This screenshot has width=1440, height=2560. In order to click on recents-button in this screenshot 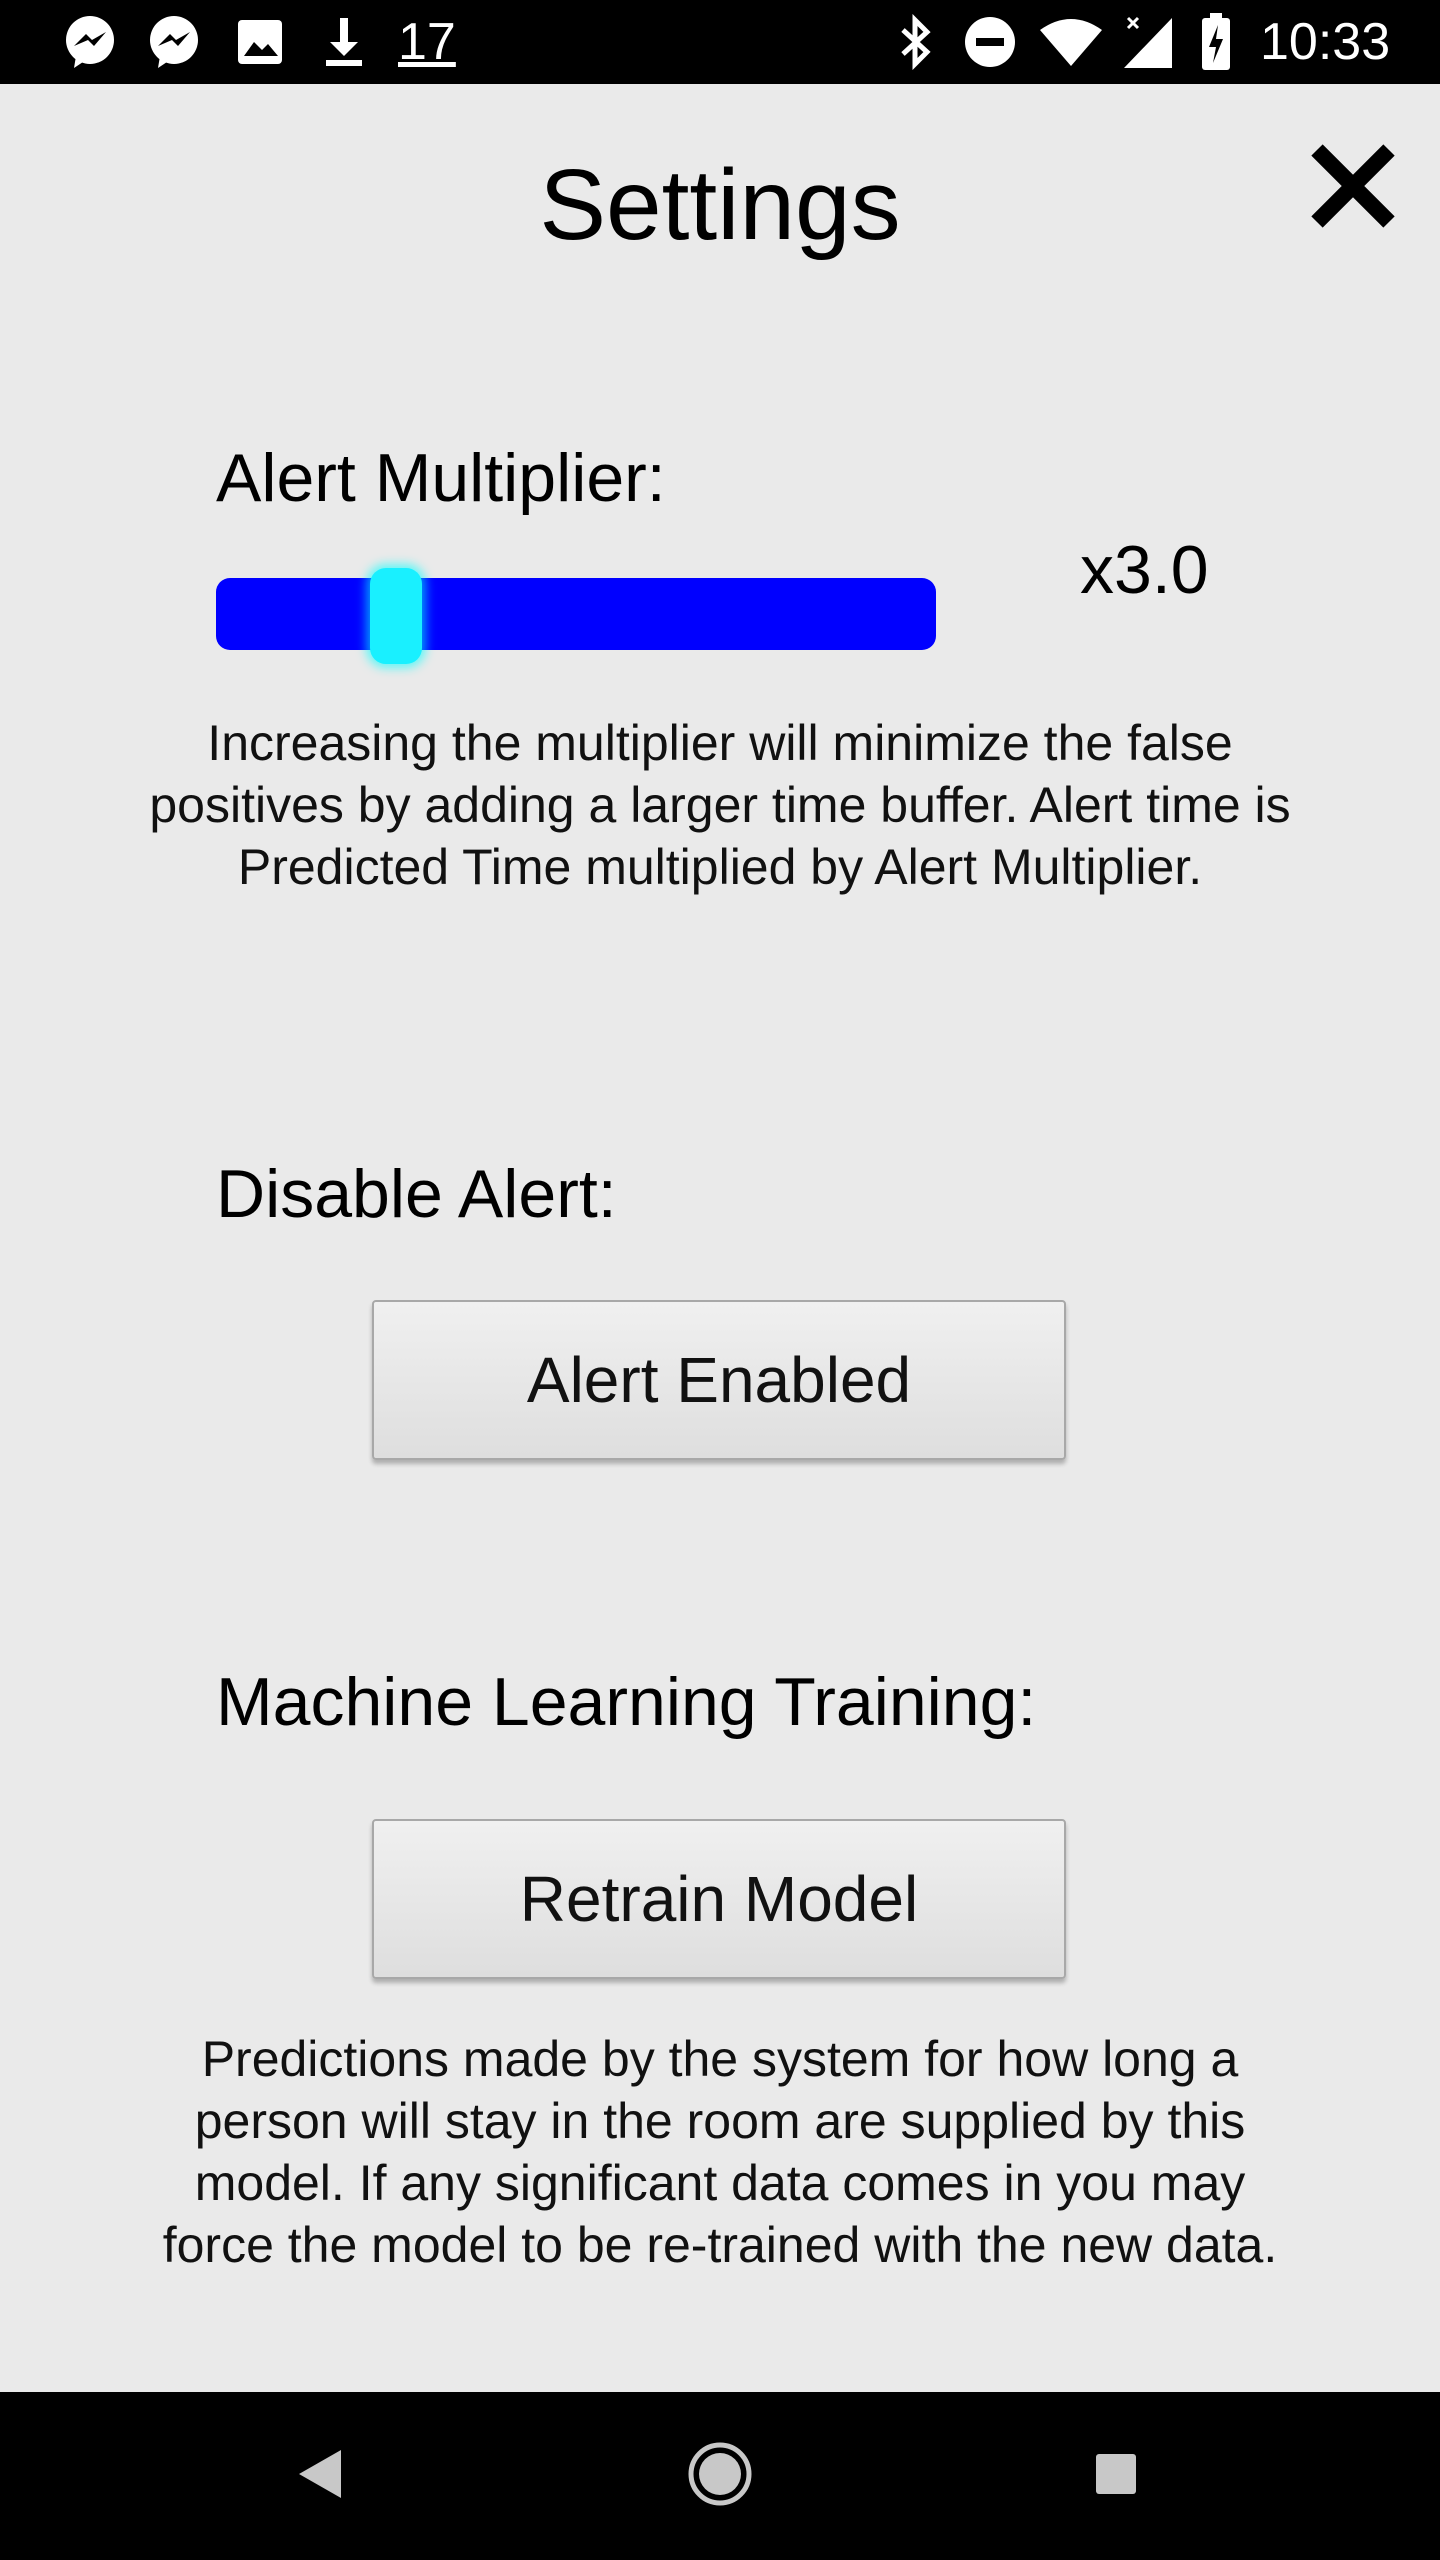, I will do `click(1116, 2476)`.